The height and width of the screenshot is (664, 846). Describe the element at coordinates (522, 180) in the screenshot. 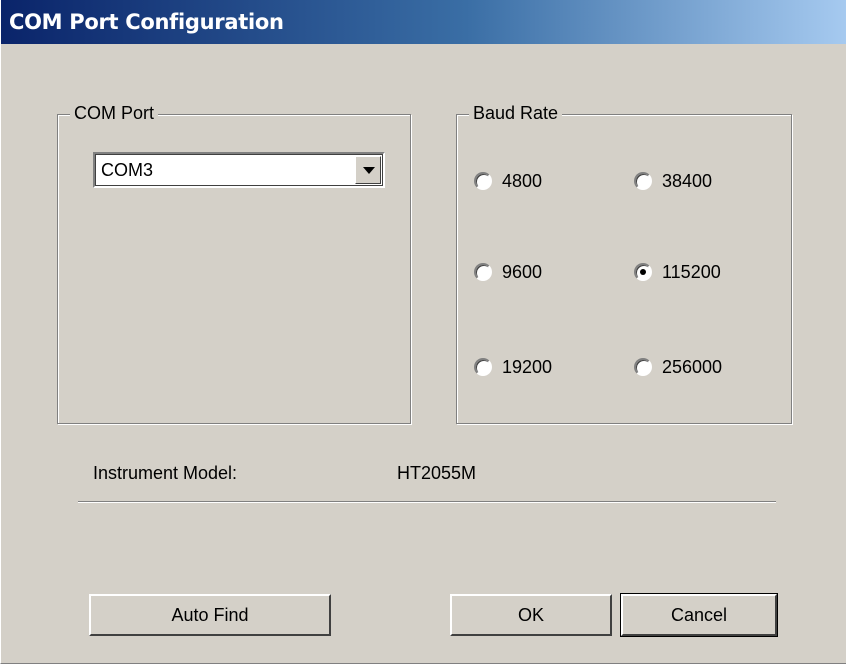

I see `baud-option-label: 4800` at that location.